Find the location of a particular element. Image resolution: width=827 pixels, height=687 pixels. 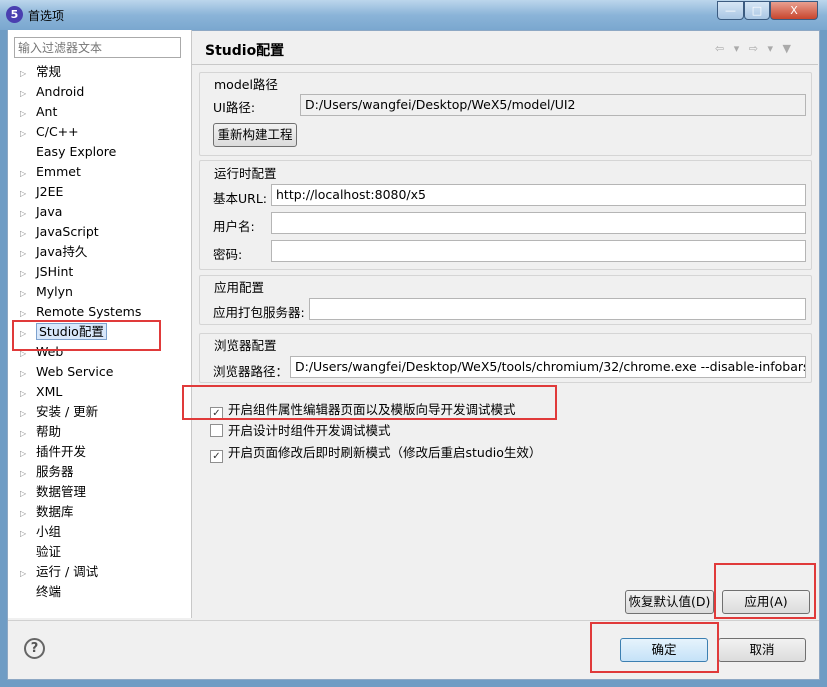

tree-item: 终端 is located at coordinates (40, 592).